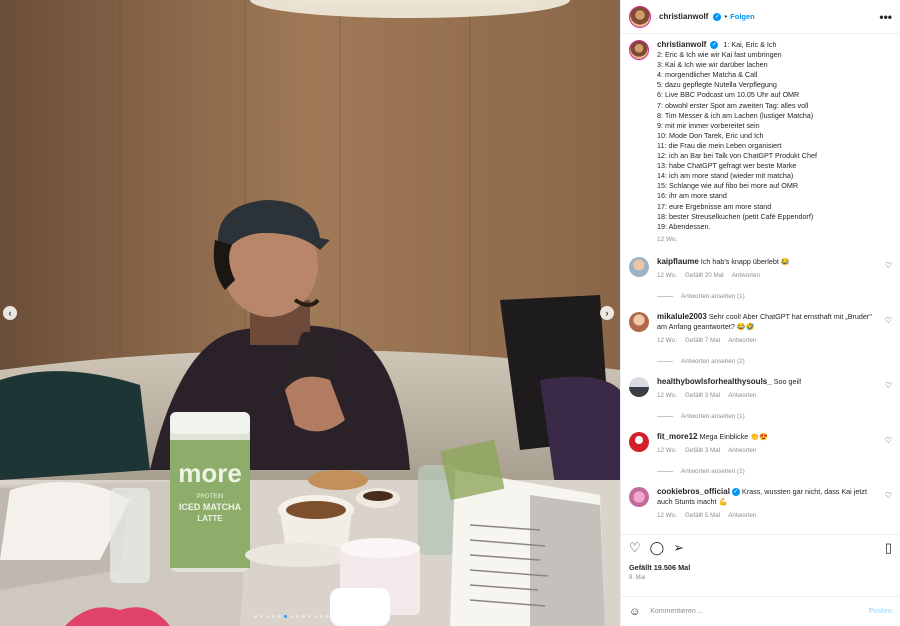  I want to click on follow-button: Folgen, so click(742, 16).